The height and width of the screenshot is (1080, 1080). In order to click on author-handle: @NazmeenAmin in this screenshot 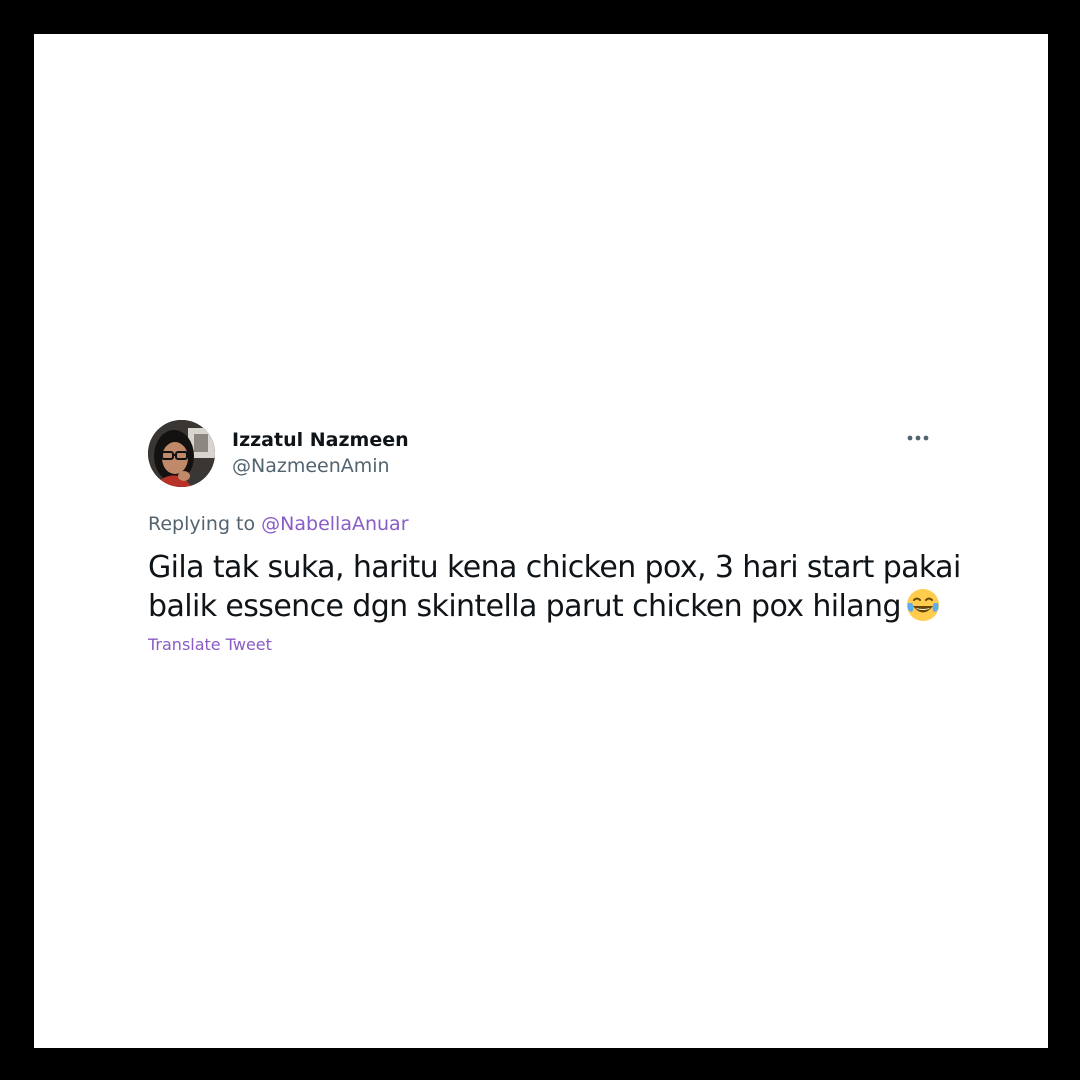, I will do `click(320, 466)`.